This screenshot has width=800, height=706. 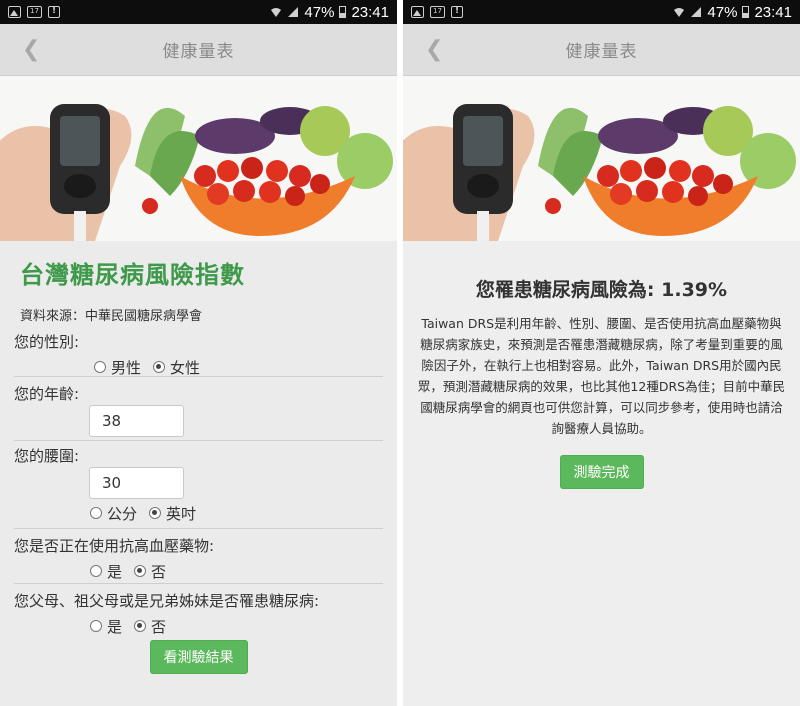 What do you see at coordinates (106, 571) in the screenshot?
I see `bp-med-yes-option: 是` at bounding box center [106, 571].